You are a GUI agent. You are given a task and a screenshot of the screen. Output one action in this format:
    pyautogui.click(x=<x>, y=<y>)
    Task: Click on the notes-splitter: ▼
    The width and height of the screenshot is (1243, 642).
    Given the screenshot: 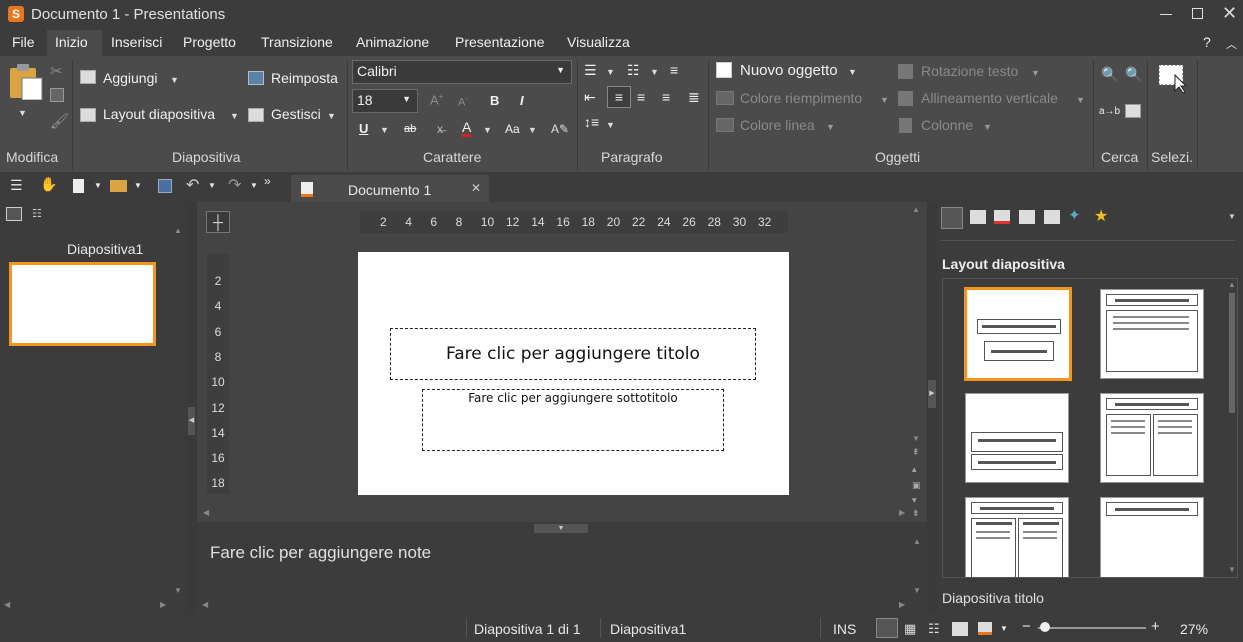 What is the action you would take?
    pyautogui.click(x=562, y=528)
    